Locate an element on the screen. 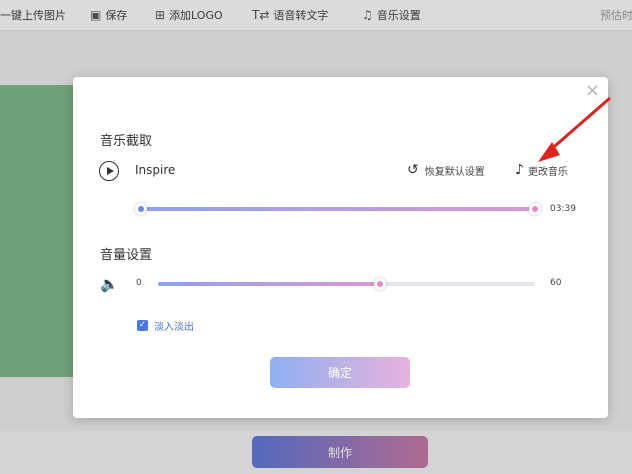 This screenshot has height=474, width=632. restore-default-button: ↺ 恢复默认设置 is located at coordinates (446, 170).